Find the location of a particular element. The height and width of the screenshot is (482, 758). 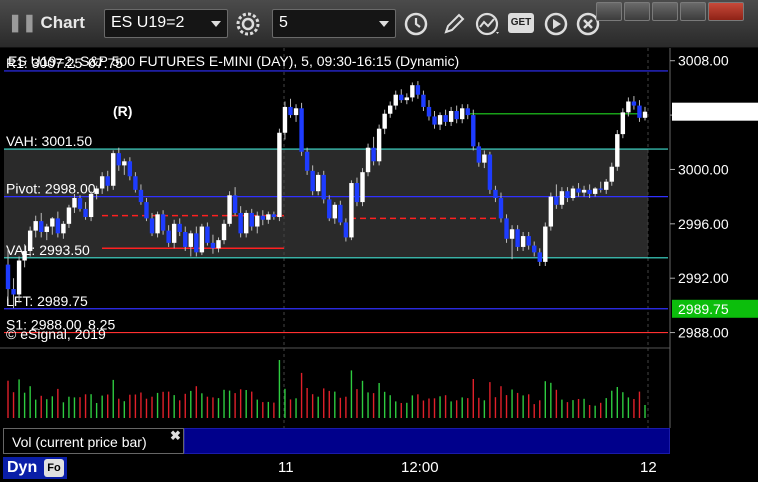

drag-grip-icon: ❚❚ is located at coordinates (22, 22).